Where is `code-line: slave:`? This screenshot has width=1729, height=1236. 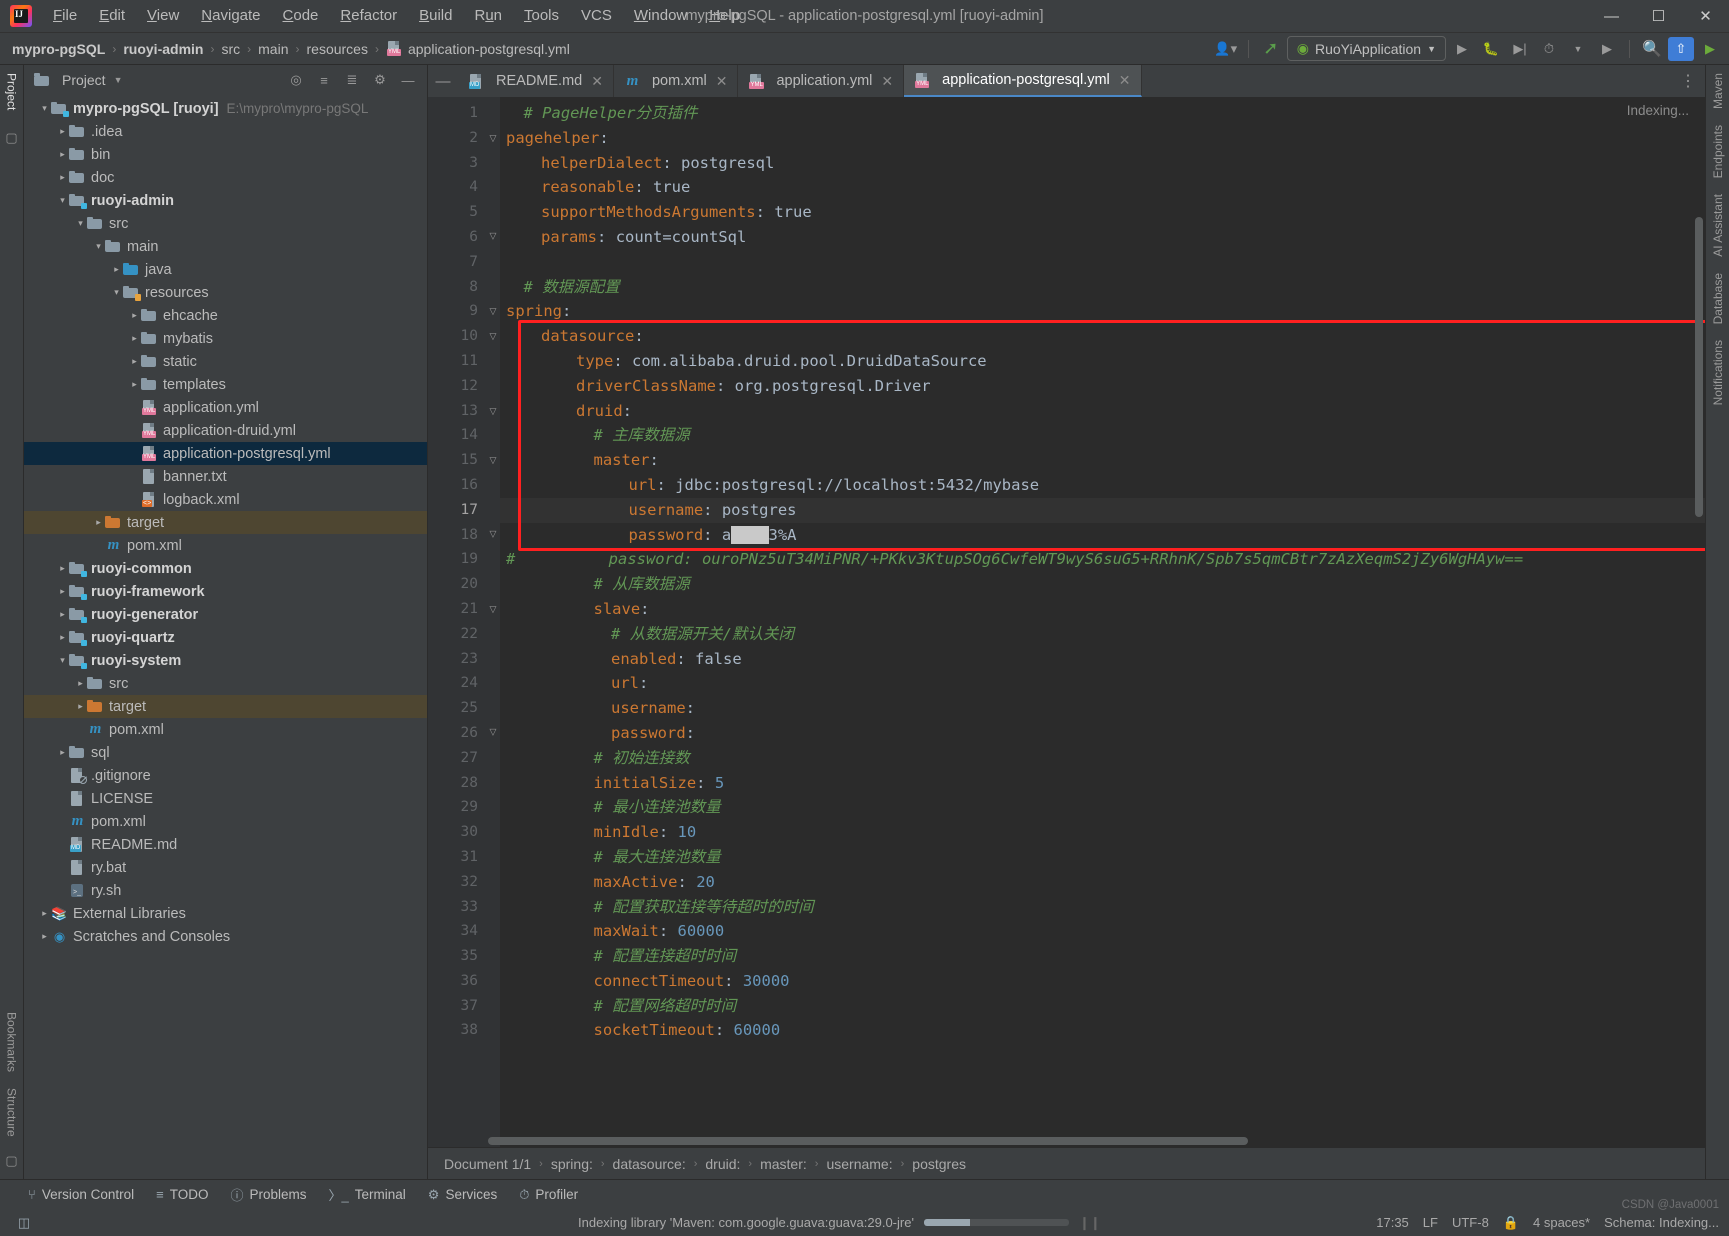 code-line: slave: is located at coordinates (1102, 609).